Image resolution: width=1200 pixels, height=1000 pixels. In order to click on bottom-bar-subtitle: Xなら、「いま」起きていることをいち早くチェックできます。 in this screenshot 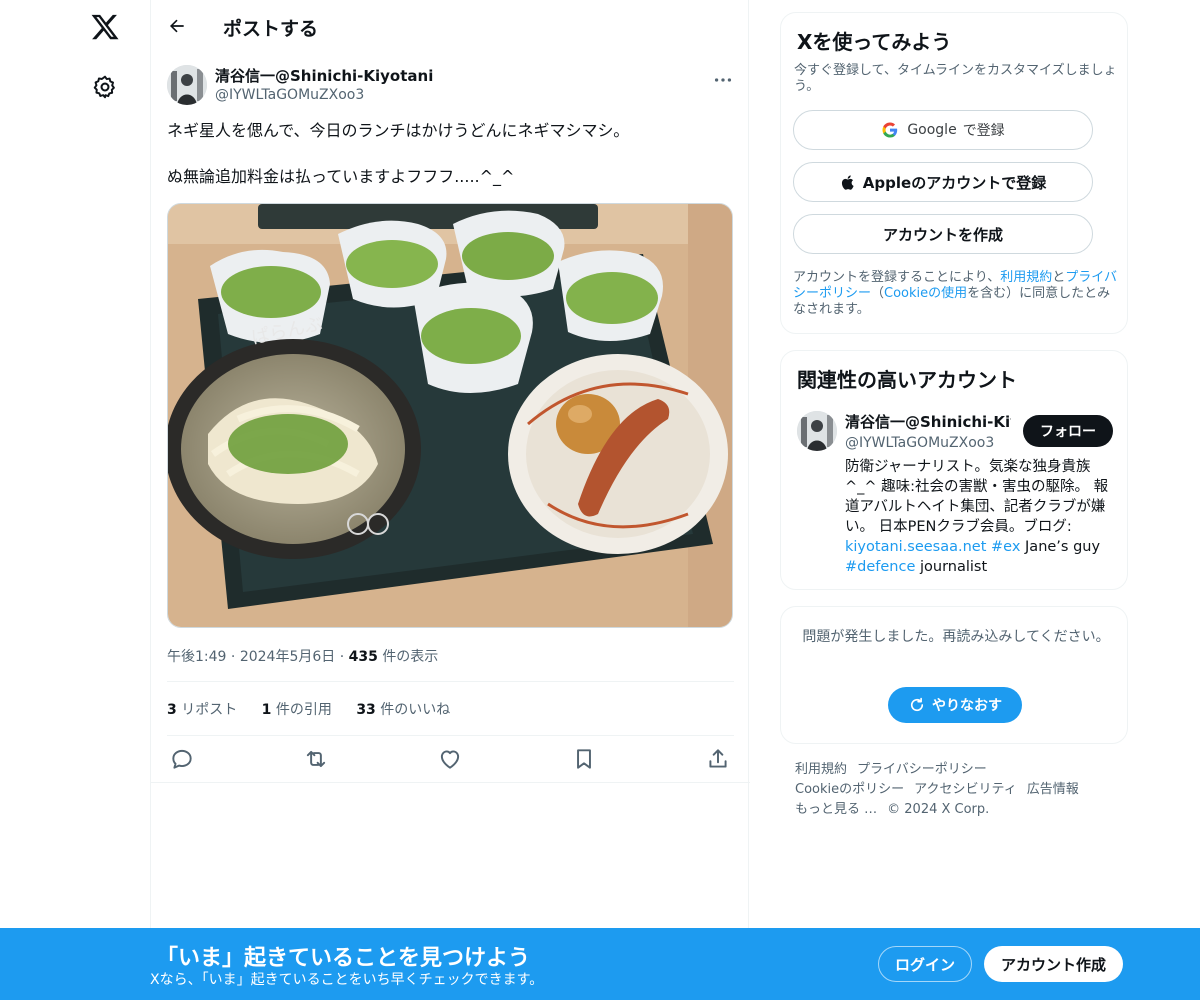, I will do `click(347, 980)`.